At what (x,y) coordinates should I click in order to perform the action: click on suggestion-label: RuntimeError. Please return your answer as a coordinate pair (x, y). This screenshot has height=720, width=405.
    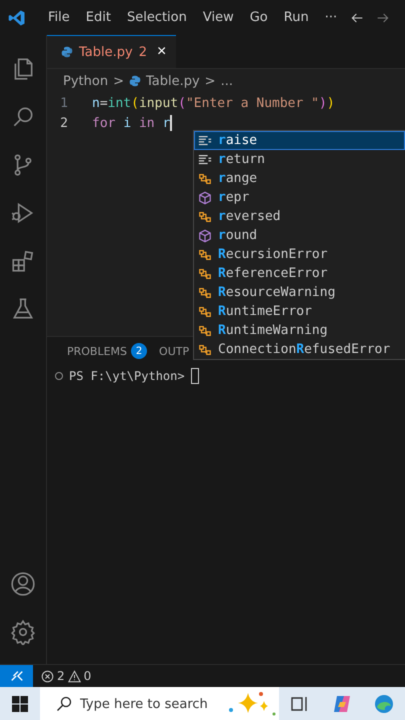
    Looking at the image, I should click on (265, 311).